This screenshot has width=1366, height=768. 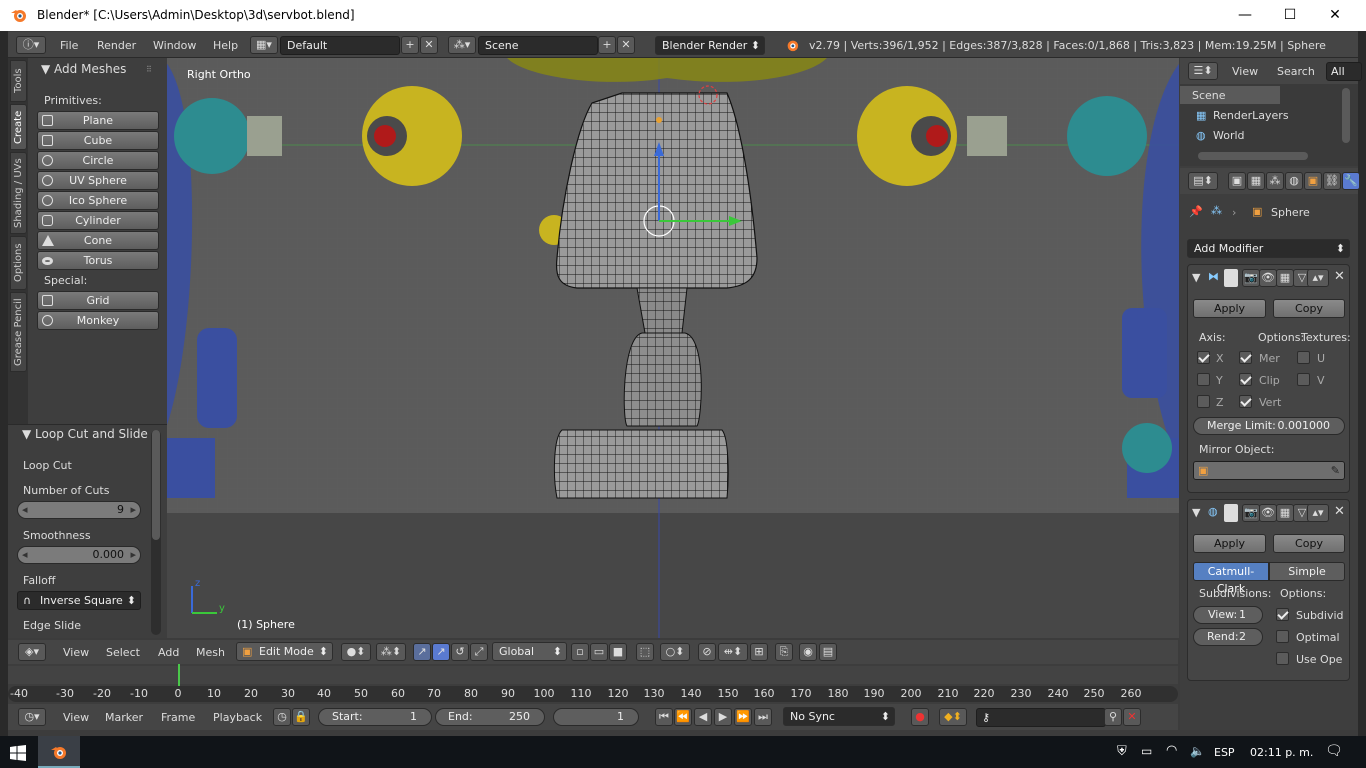 I want to click on copy-icon: ⎘, so click(x=784, y=652).